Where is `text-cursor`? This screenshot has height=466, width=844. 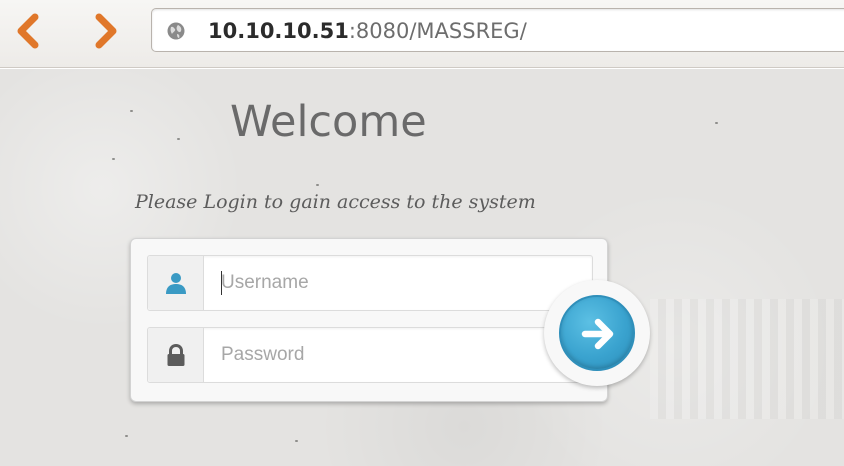
text-cursor is located at coordinates (221, 283).